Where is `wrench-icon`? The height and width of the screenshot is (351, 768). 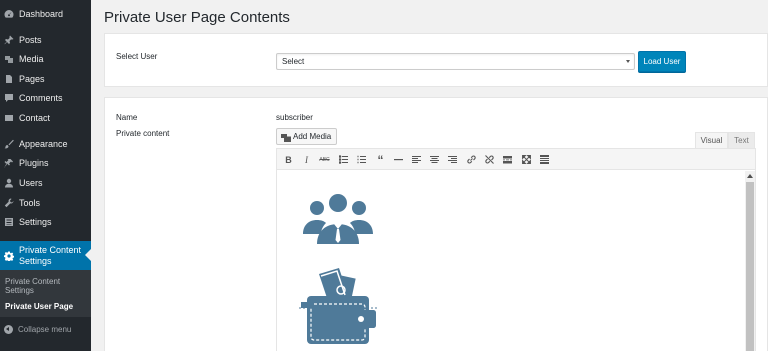 wrench-icon is located at coordinates (9, 203).